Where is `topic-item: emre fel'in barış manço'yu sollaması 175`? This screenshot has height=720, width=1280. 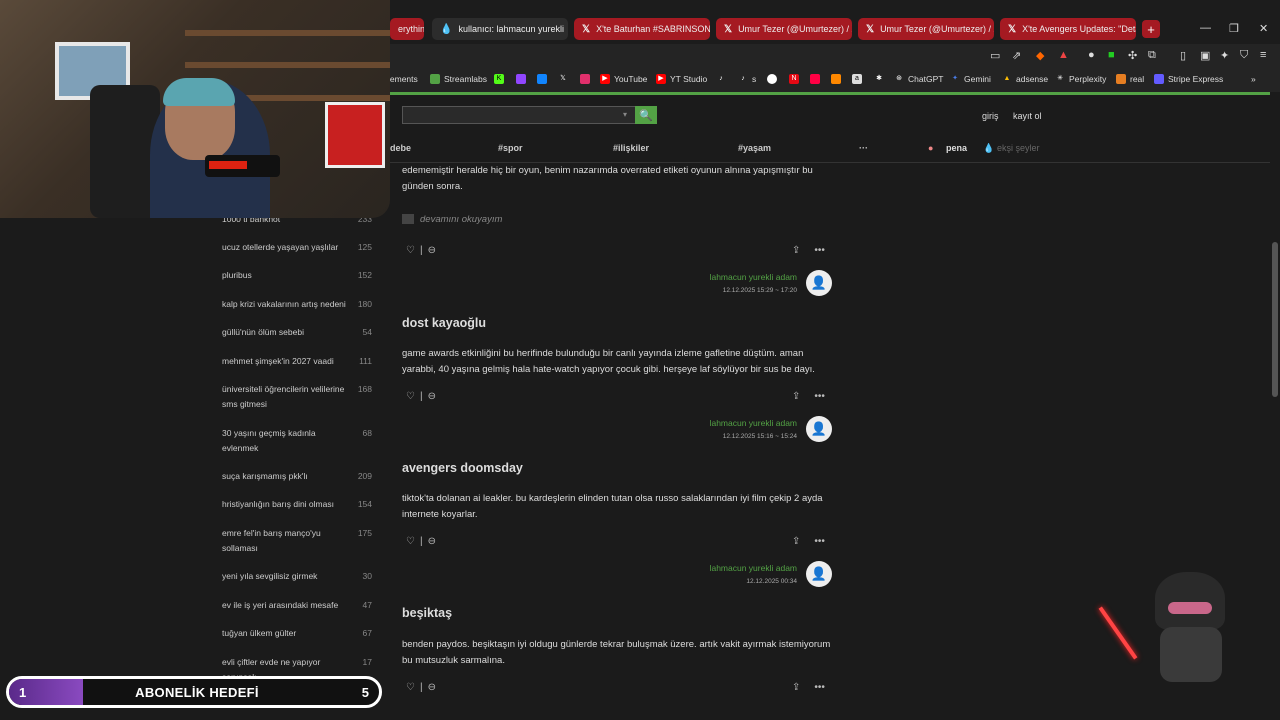 topic-item: emre fel'in barış manço'yu sollaması 175 is located at coordinates (302, 541).